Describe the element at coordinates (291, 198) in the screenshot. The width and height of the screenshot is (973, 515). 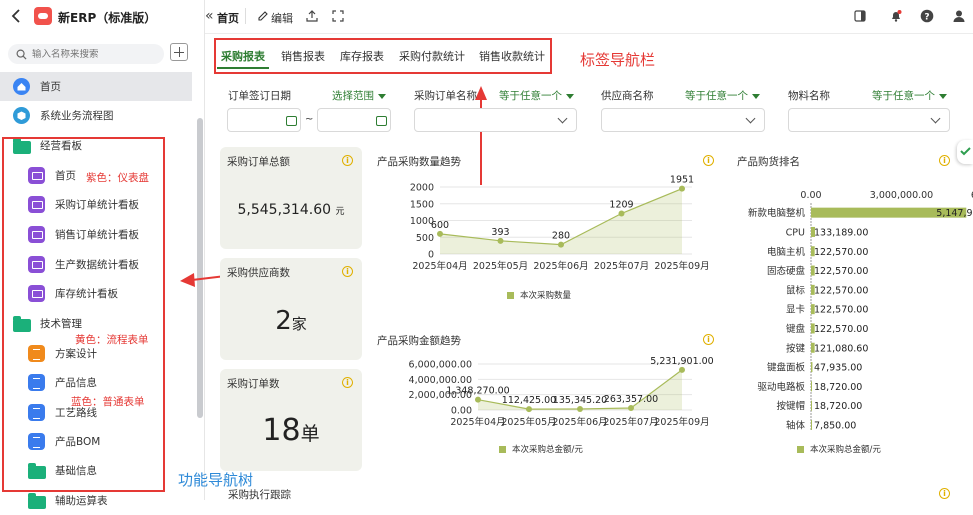
I see `kpi-card-total-amount: 采购订单总额 i 5,545,314.60 元` at that location.